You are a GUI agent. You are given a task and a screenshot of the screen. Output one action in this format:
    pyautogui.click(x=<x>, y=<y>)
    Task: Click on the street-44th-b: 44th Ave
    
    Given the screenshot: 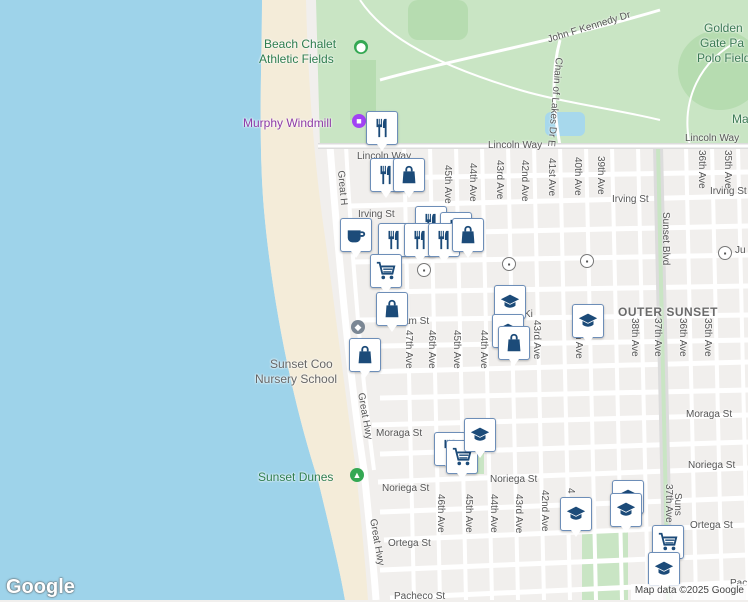 What is the action you would take?
    pyautogui.click(x=483, y=349)
    